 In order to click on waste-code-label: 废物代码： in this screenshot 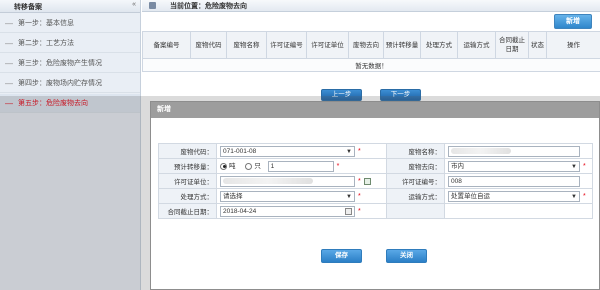, I will do `click(187, 151)`.